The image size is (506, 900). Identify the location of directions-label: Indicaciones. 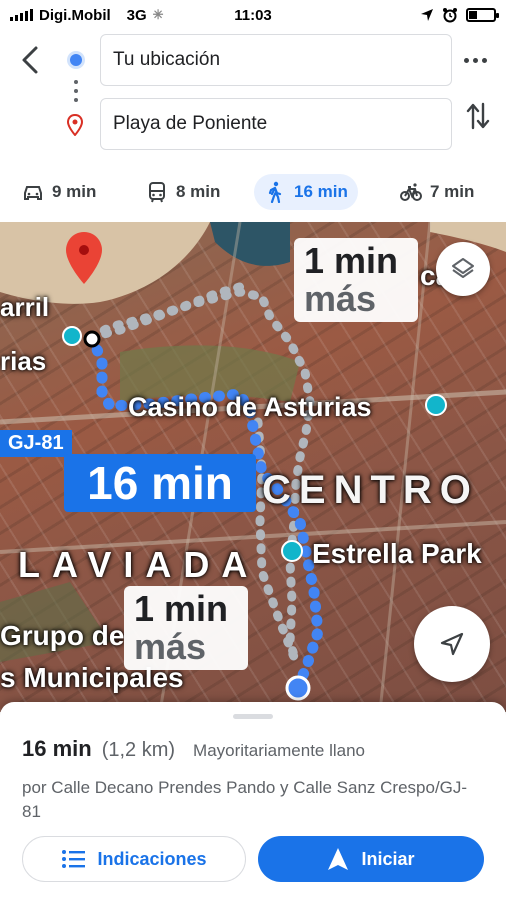
(152, 858).